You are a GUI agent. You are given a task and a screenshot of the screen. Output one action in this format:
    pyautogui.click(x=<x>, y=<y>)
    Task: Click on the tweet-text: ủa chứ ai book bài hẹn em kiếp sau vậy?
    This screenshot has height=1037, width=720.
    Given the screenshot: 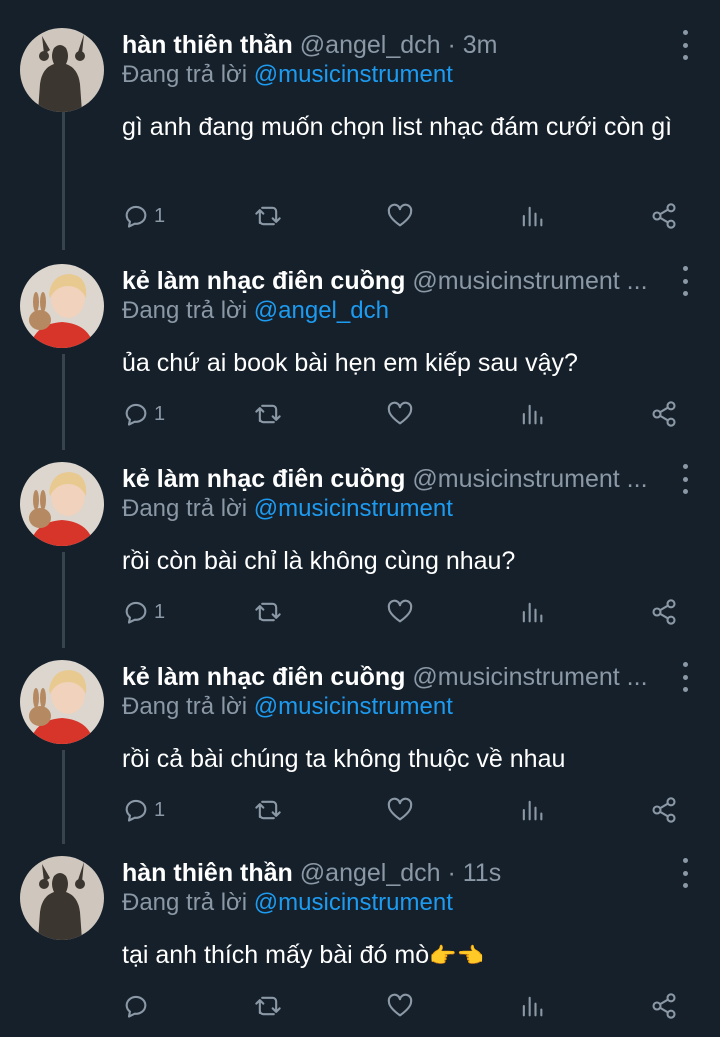 What is the action you would take?
    pyautogui.click(x=350, y=363)
    